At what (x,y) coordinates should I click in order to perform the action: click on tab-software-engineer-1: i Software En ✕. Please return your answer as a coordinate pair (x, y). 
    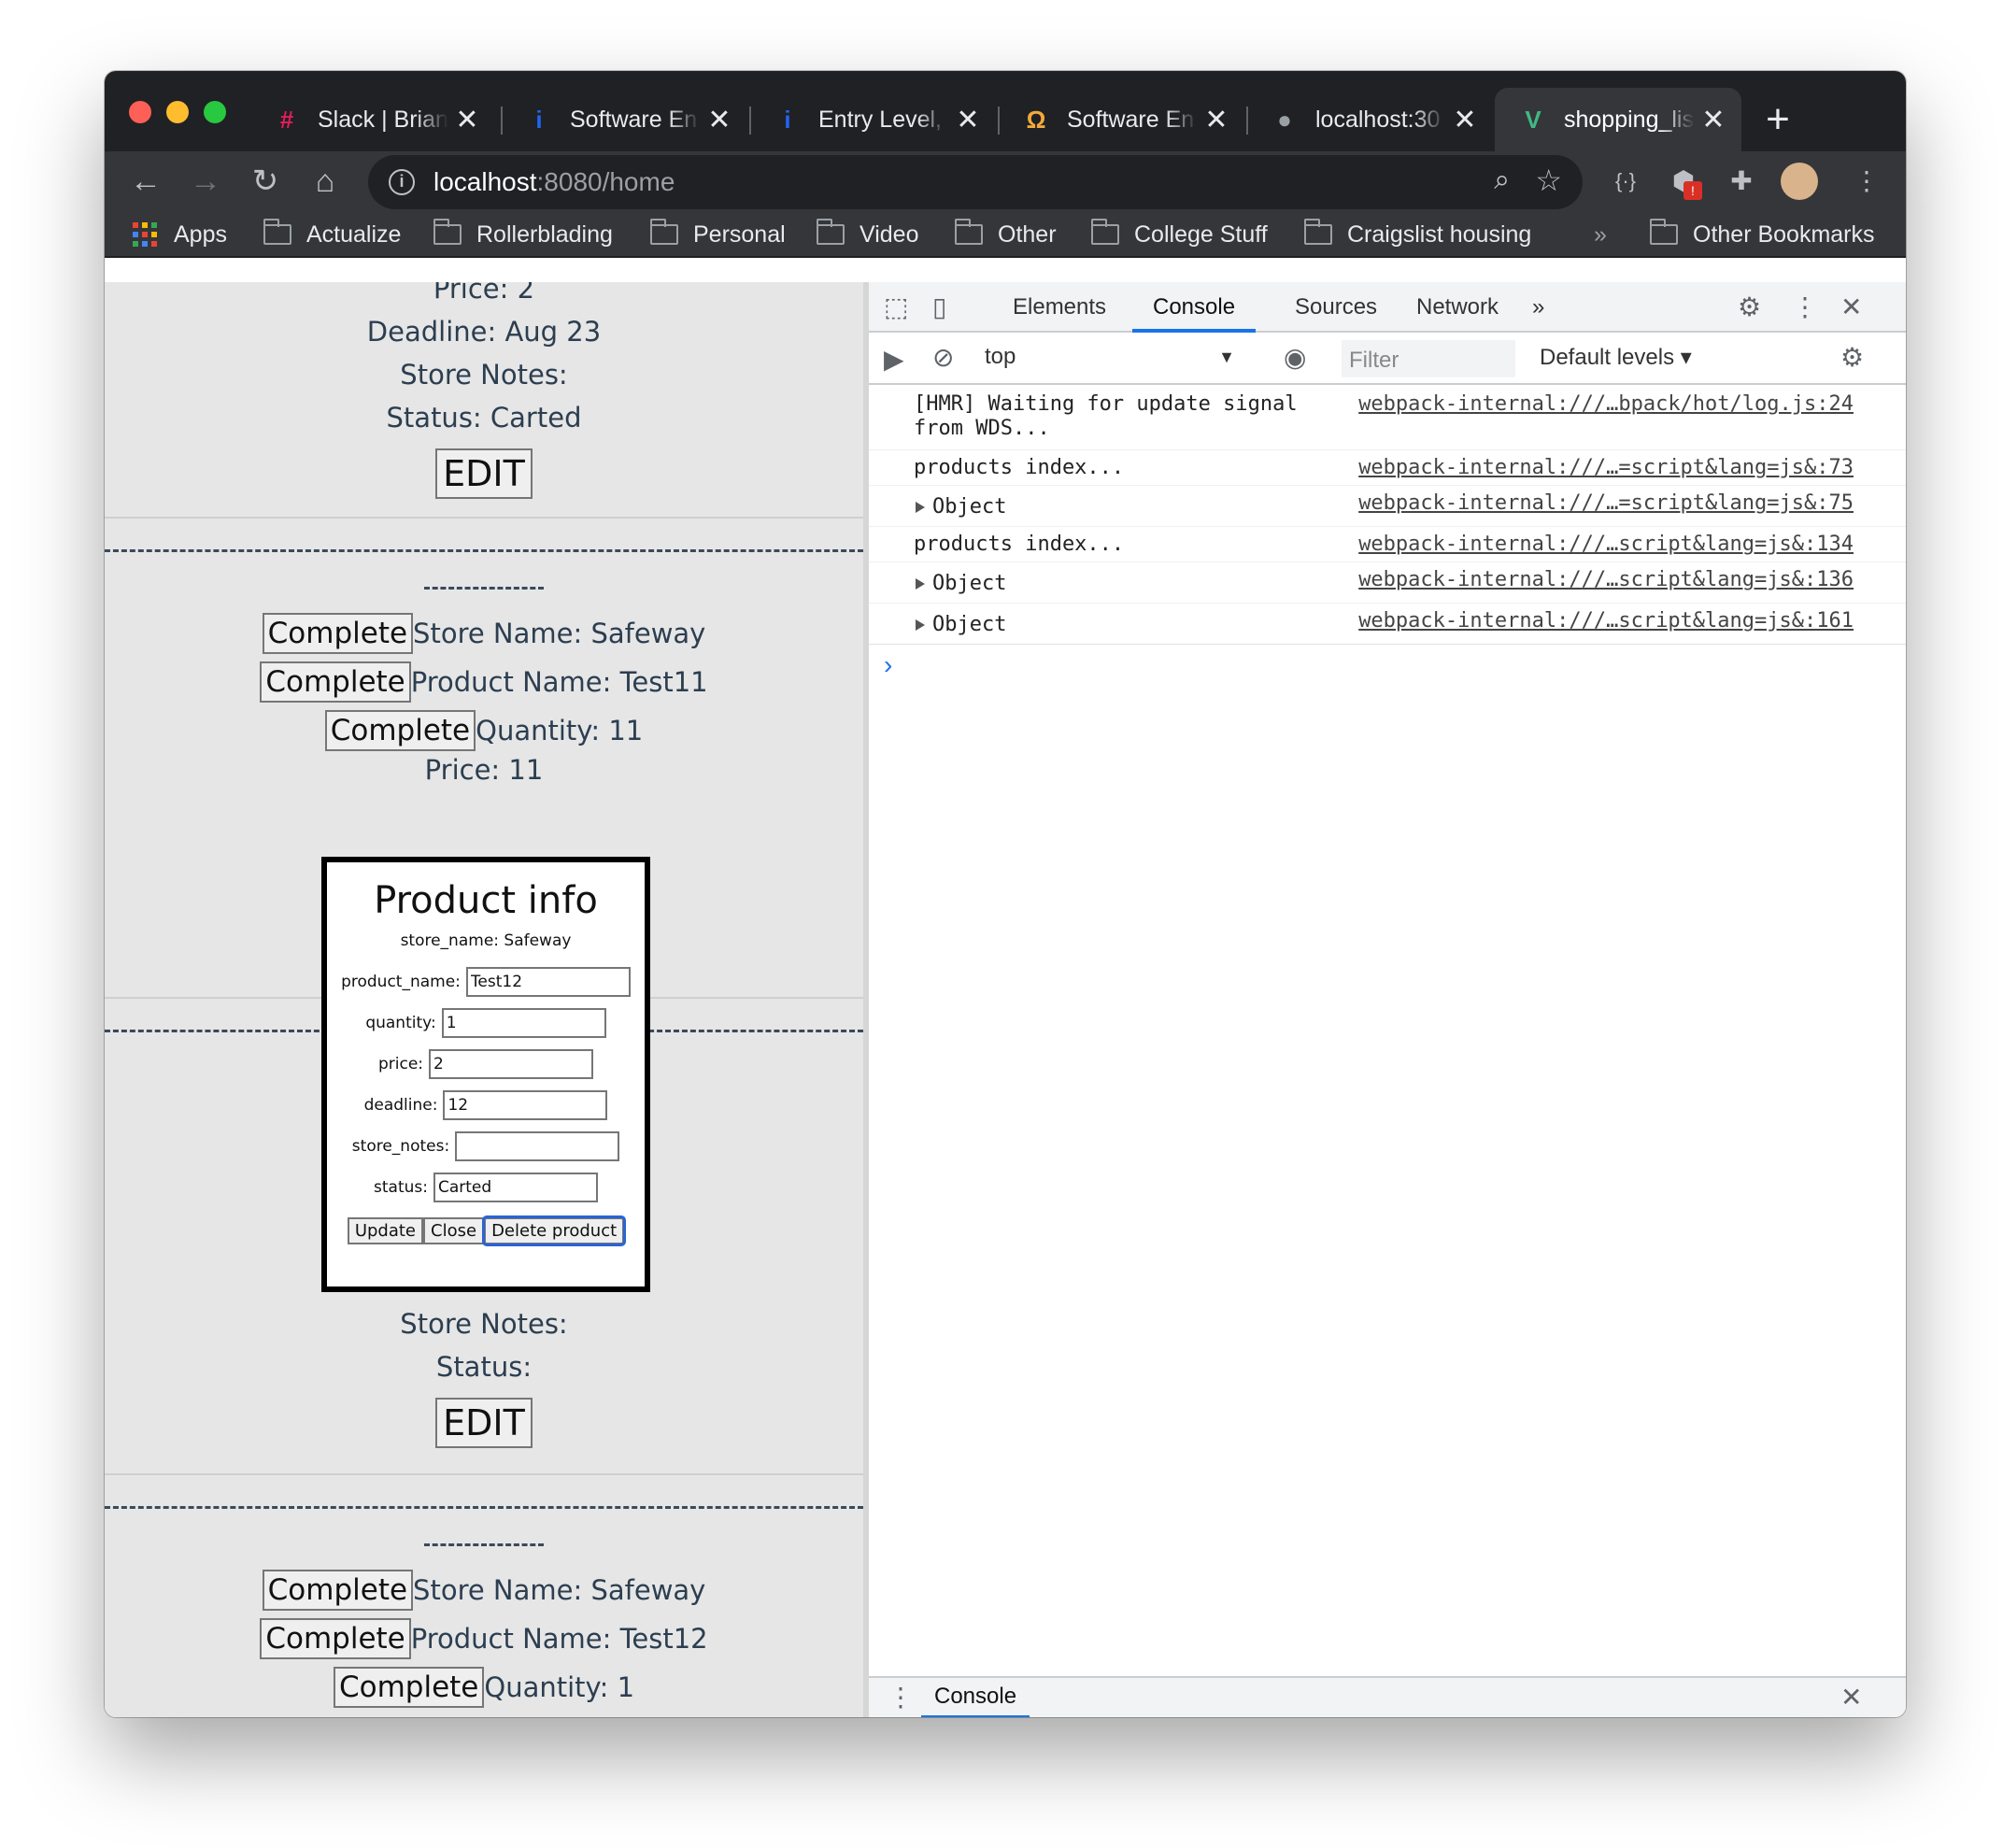
    Looking at the image, I should click on (624, 119).